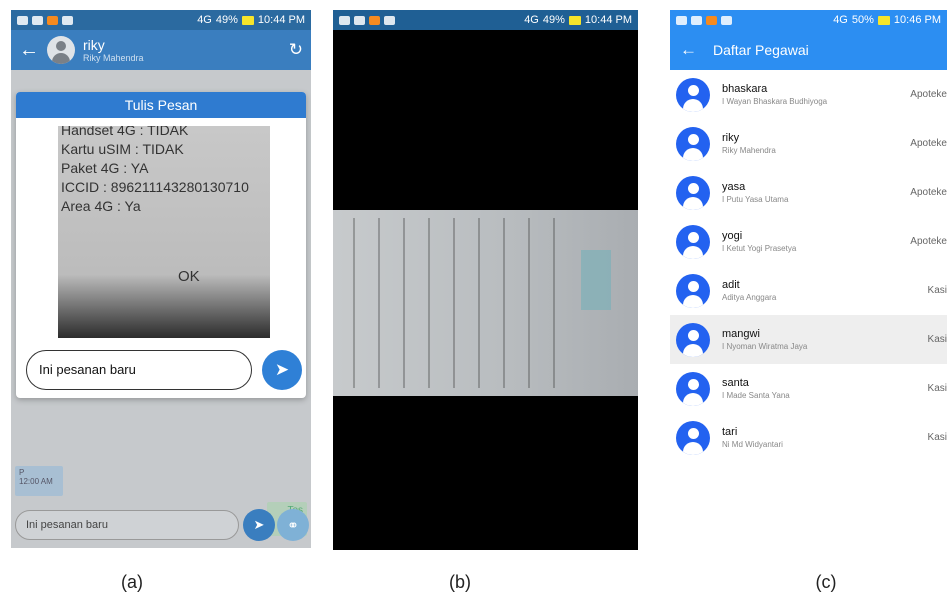 This screenshot has width=947, height=602. Describe the element at coordinates (749, 297) in the screenshot. I see `employee-full-name: Aditya Anggara` at that location.